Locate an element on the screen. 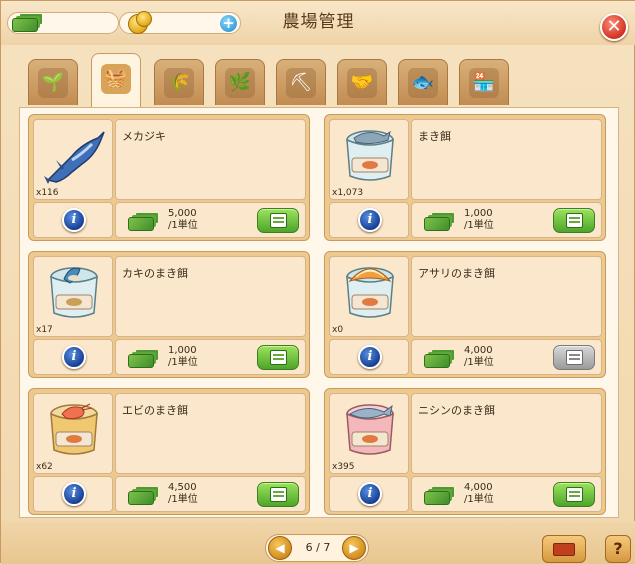 The height and width of the screenshot is (564, 635). pagination: ◀ 6 / 7 ▶ is located at coordinates (317, 548).